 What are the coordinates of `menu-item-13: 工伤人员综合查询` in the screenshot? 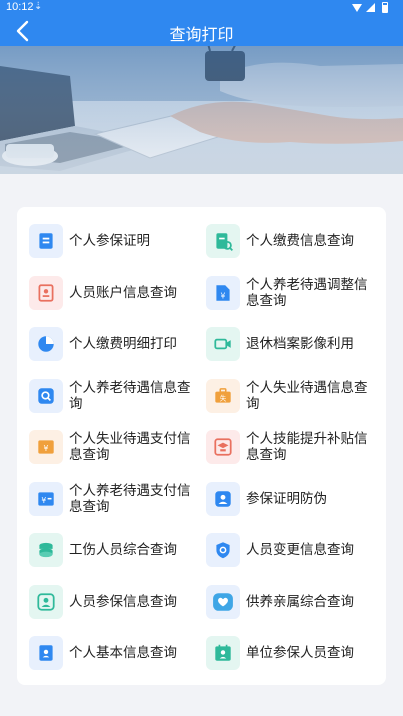 It's located at (119, 550).